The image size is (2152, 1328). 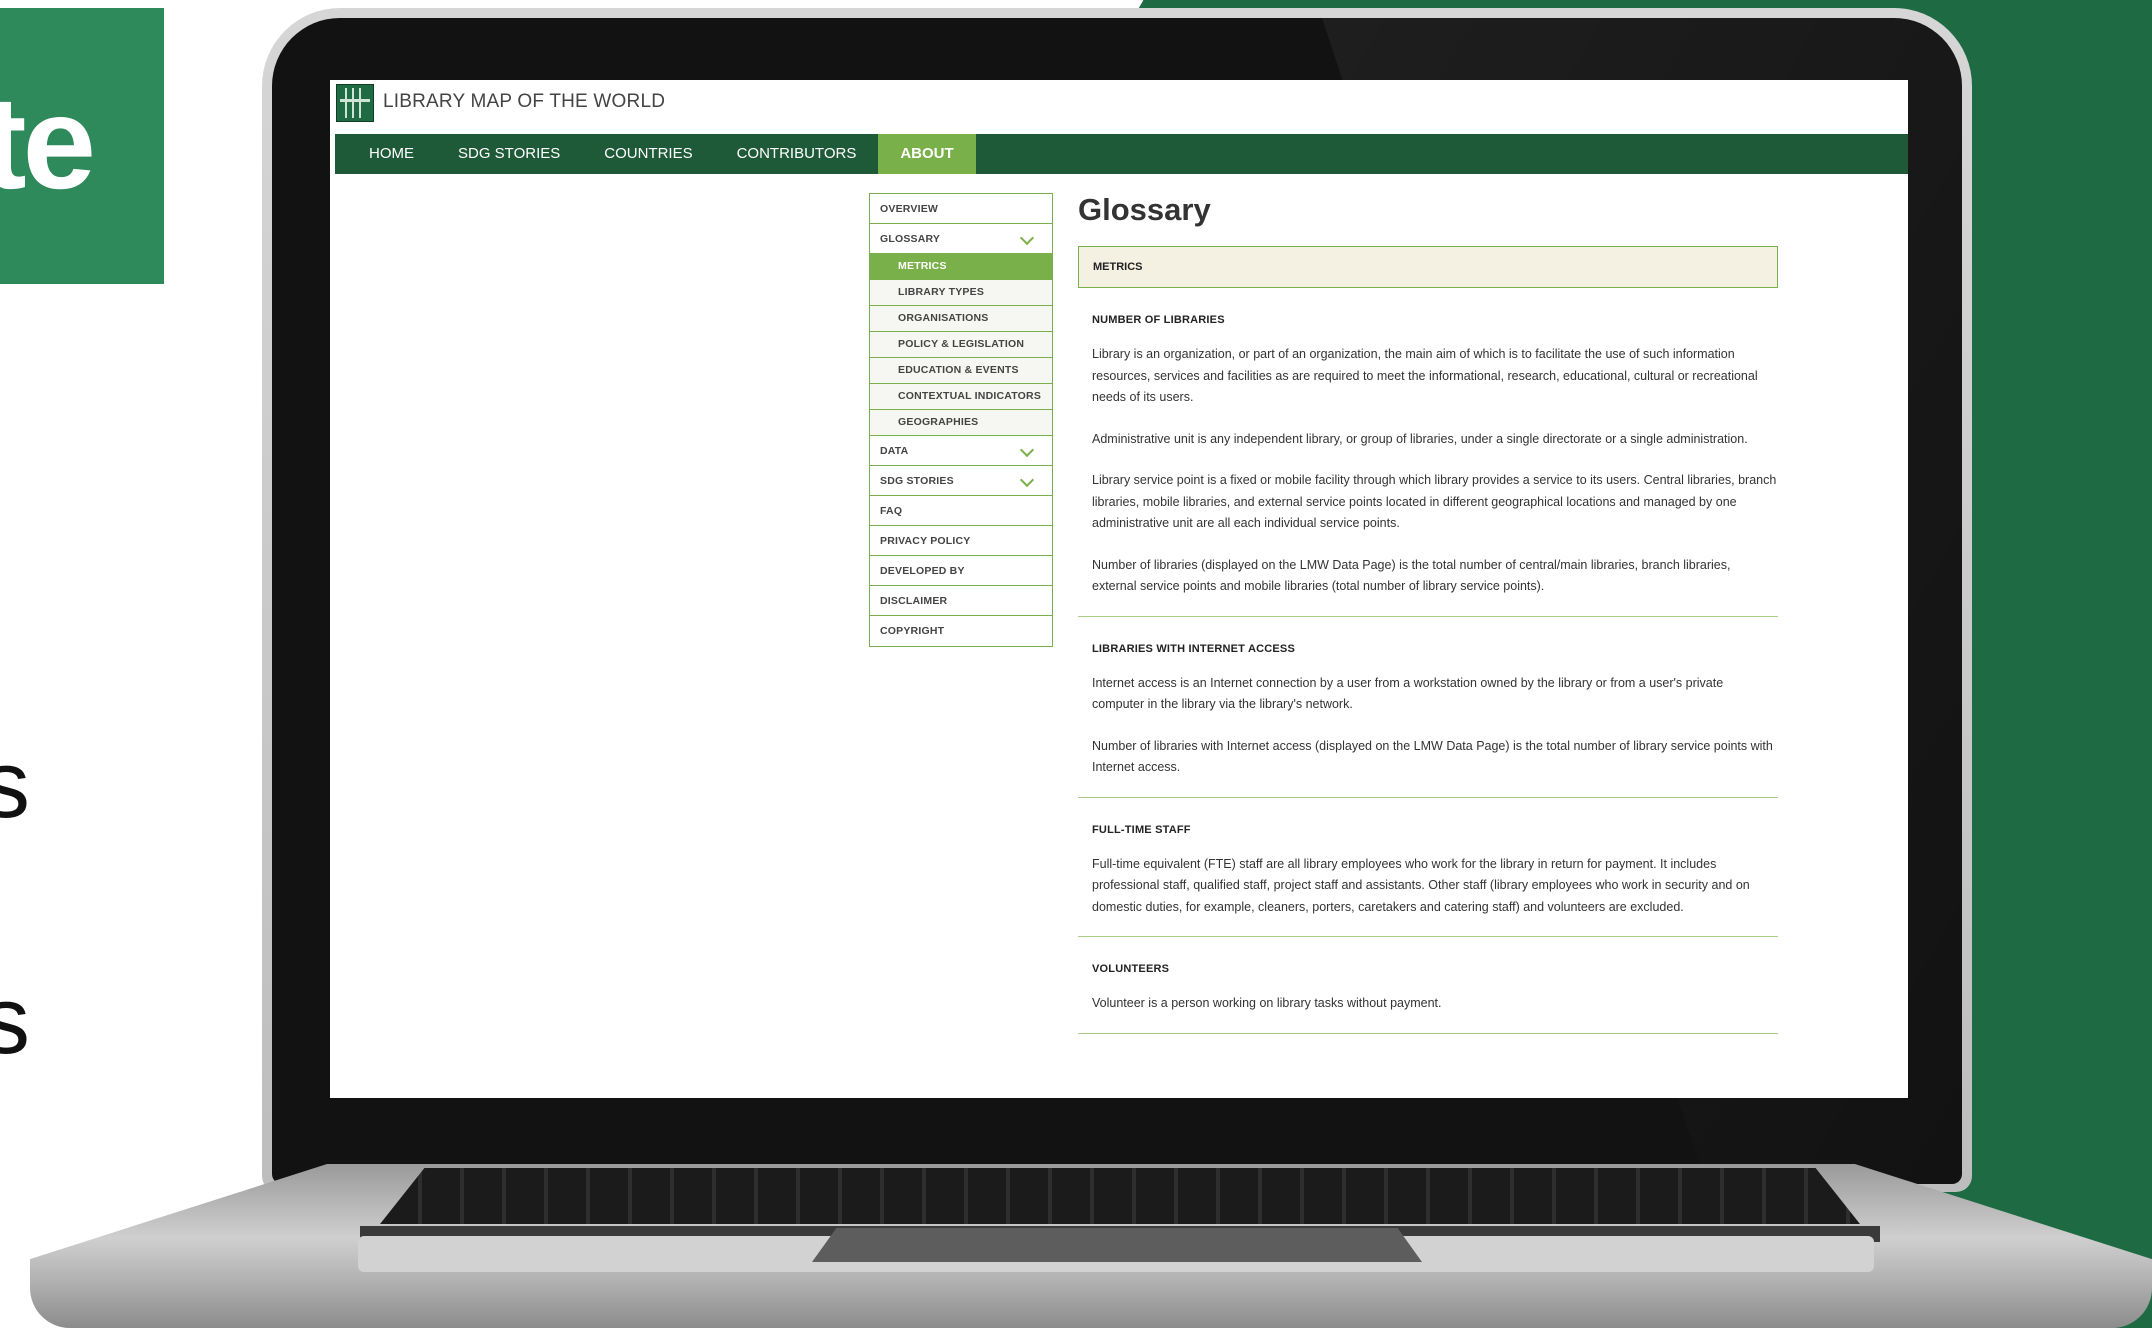 I want to click on laptop-keyboard, so click(x=1120, y=1196).